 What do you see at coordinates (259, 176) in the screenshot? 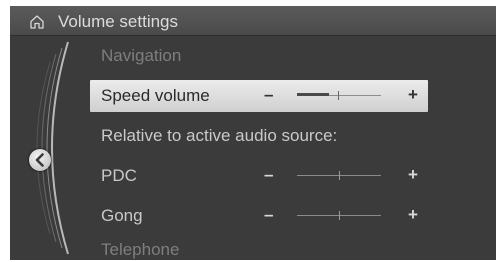
I see `menu-item-pdc: PDC – +` at bounding box center [259, 176].